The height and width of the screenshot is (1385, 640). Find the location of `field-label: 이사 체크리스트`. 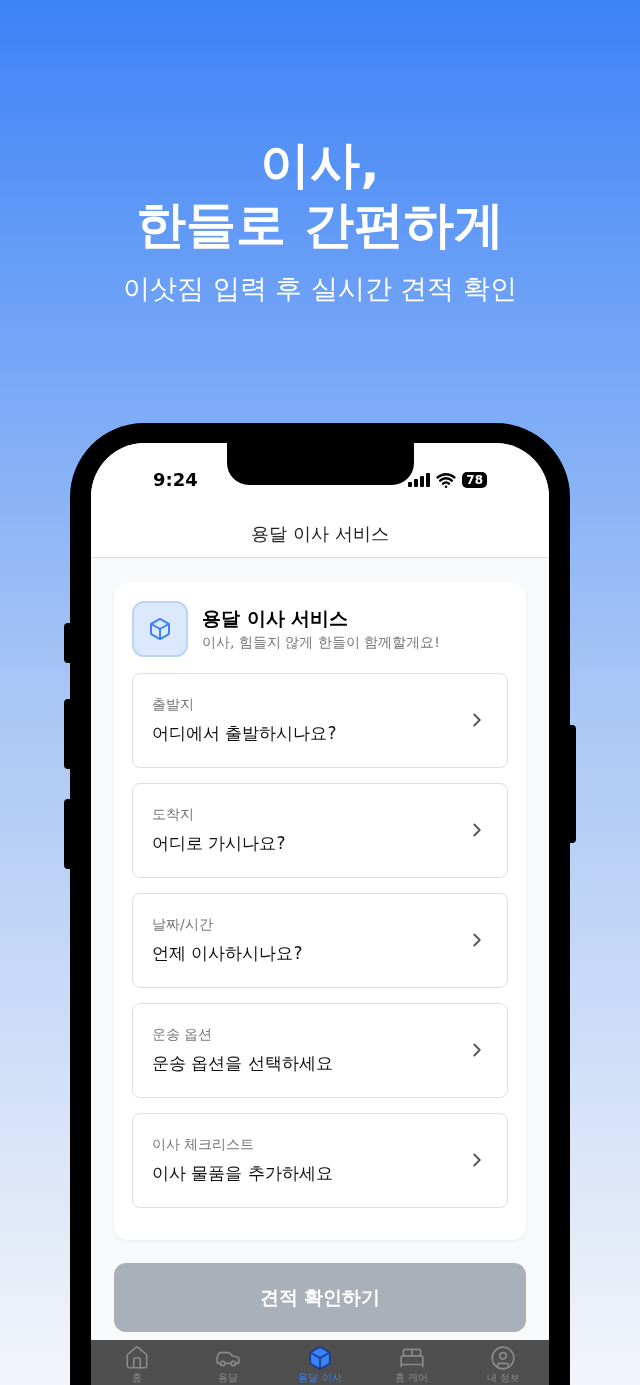

field-label: 이사 체크리스트 is located at coordinates (204, 1144).